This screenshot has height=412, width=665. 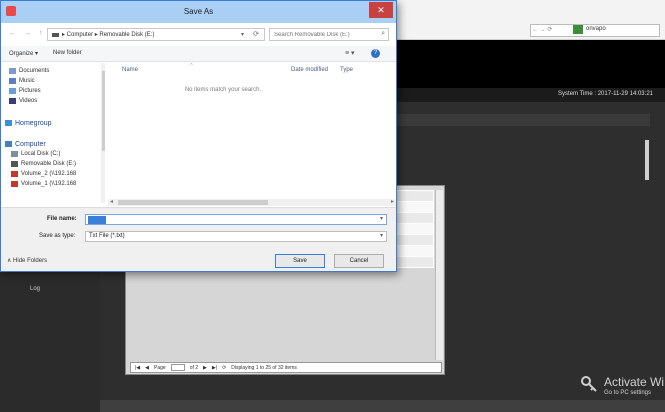 I want to click on command-bar: Organize ▾ New folder ≡ ▾ ?, so click(x=198, y=54).